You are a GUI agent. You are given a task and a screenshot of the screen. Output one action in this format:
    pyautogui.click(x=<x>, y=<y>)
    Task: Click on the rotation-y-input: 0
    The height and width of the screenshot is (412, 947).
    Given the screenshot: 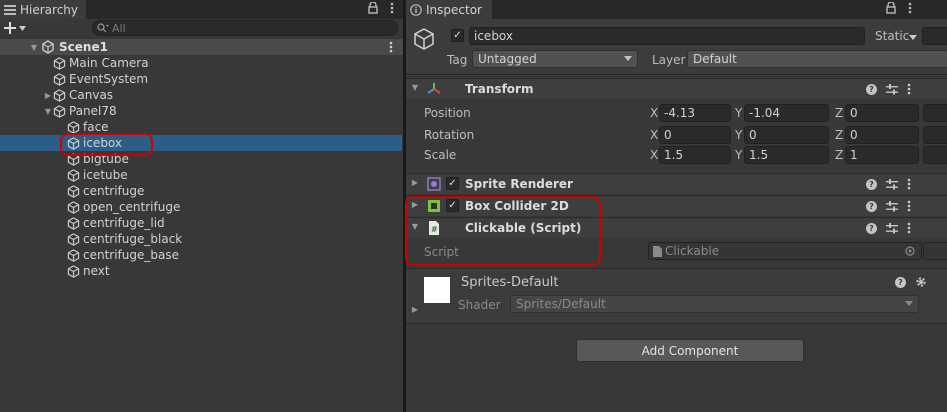 What is the action you would take?
    pyautogui.click(x=786, y=135)
    